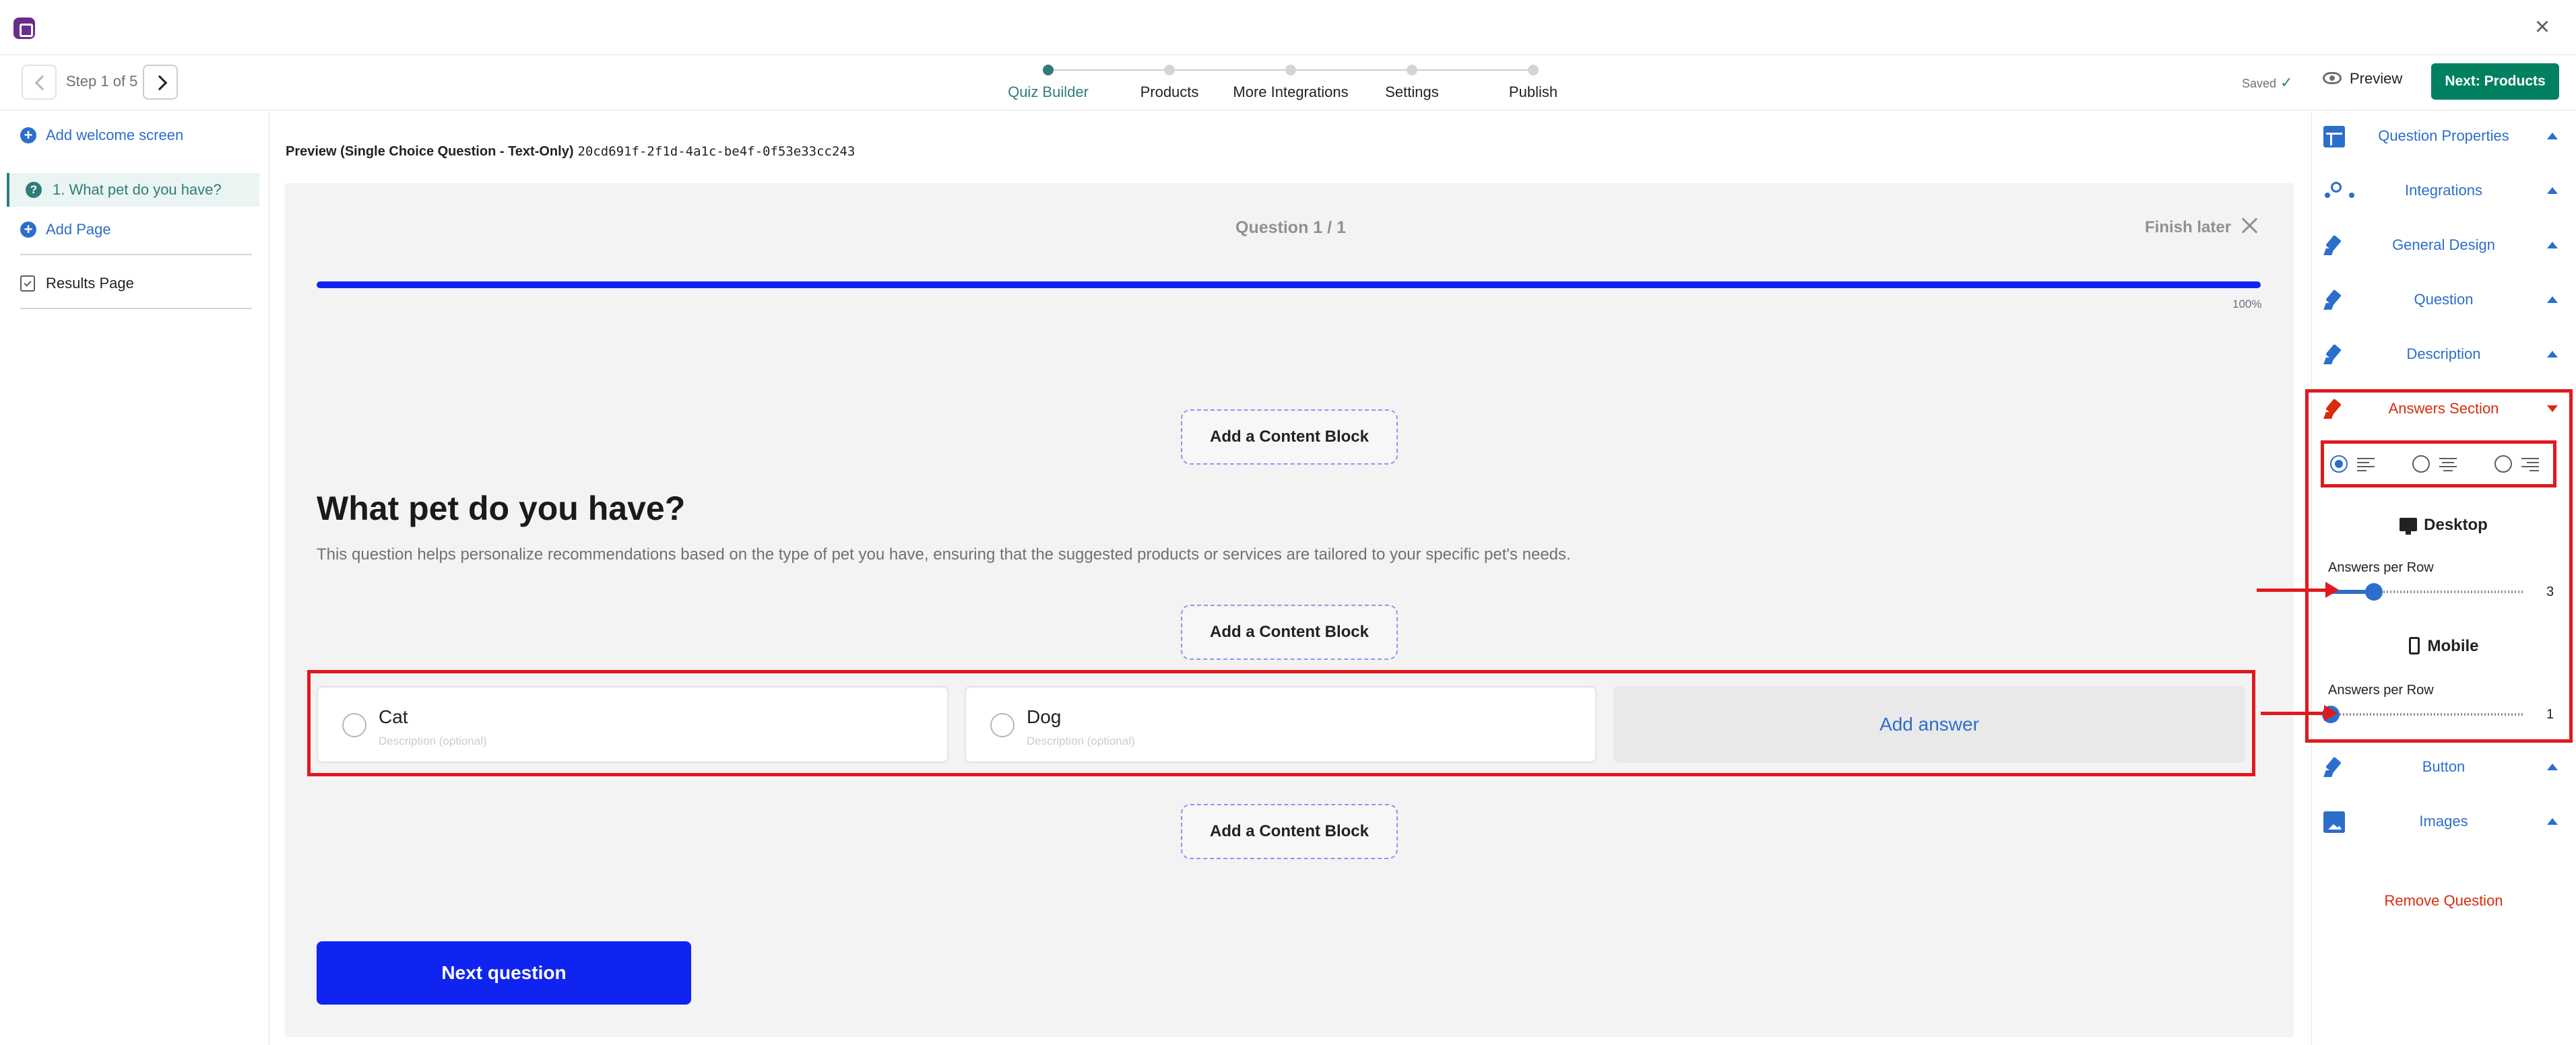  I want to click on annotation-arrow, so click(2299, 713).